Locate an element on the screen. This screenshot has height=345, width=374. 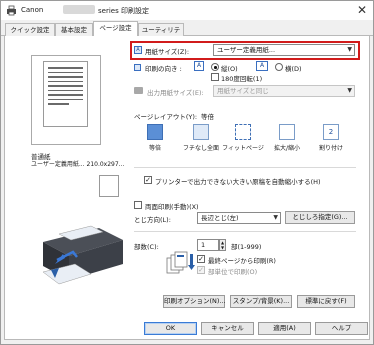
title-bar: Canon series 印刷設定 ✕ is located at coordinates (187, 10).